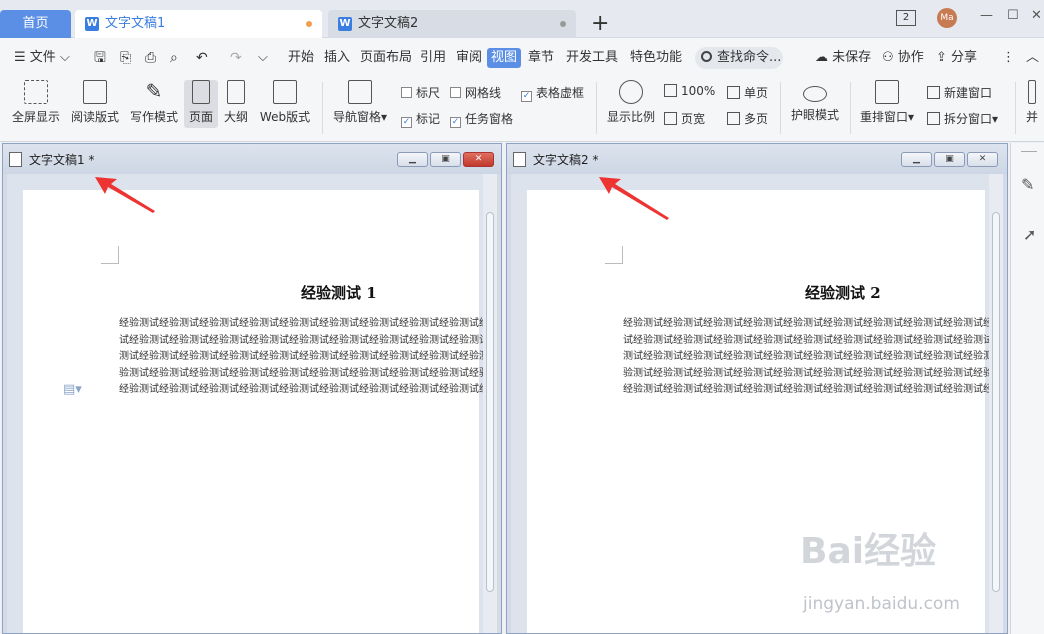 The width and height of the screenshot is (1044, 634). I want to click on merge-button: 并, so click(1032, 102).